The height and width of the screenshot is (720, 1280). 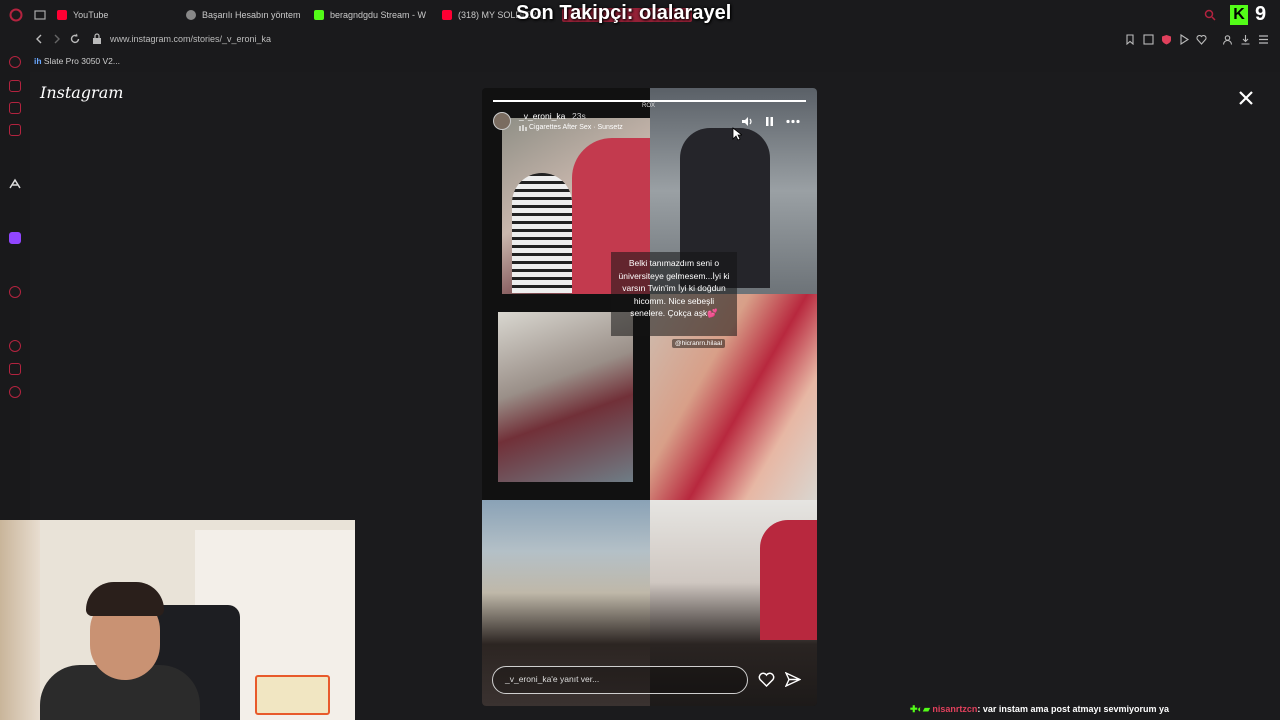 I want to click on tab-label: YouTube, so click(x=91, y=15).